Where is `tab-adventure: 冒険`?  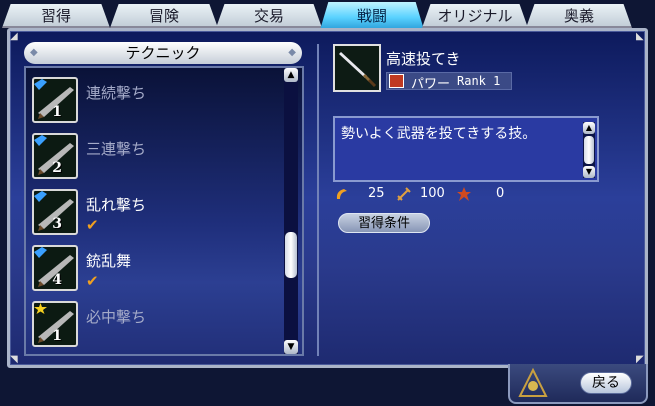 tab-adventure: 冒険 is located at coordinates (164, 16).